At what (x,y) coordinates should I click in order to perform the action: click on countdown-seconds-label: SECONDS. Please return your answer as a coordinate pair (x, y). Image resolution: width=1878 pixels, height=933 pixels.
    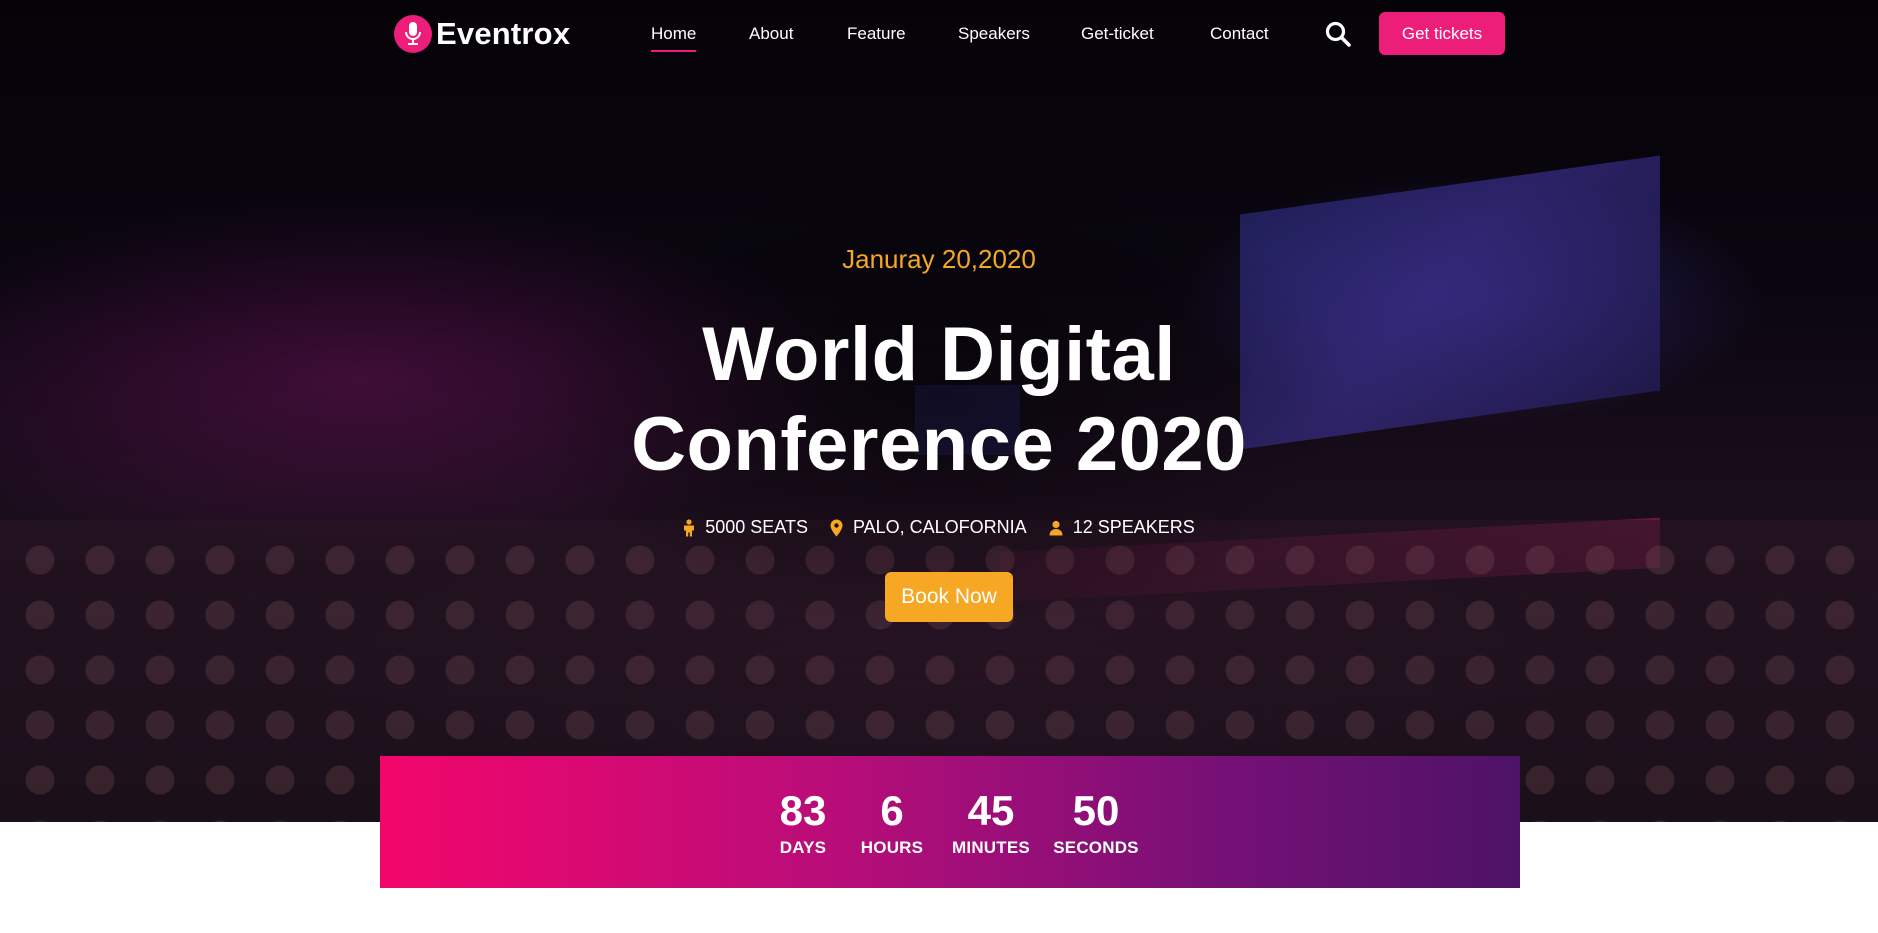
    Looking at the image, I should click on (1096, 847).